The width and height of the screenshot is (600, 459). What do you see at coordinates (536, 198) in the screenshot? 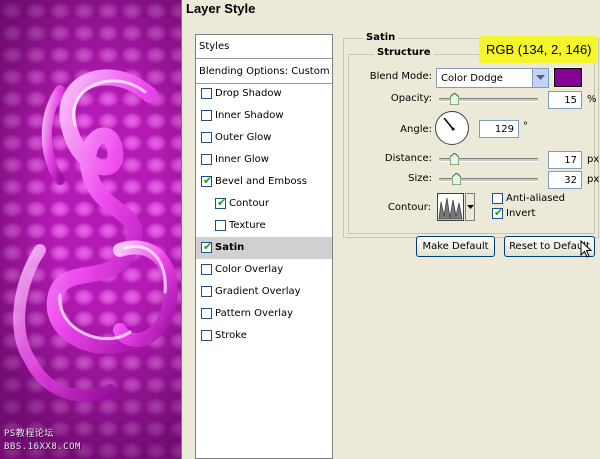
I see `anti-aliased-label: Anti-aliased` at bounding box center [536, 198].